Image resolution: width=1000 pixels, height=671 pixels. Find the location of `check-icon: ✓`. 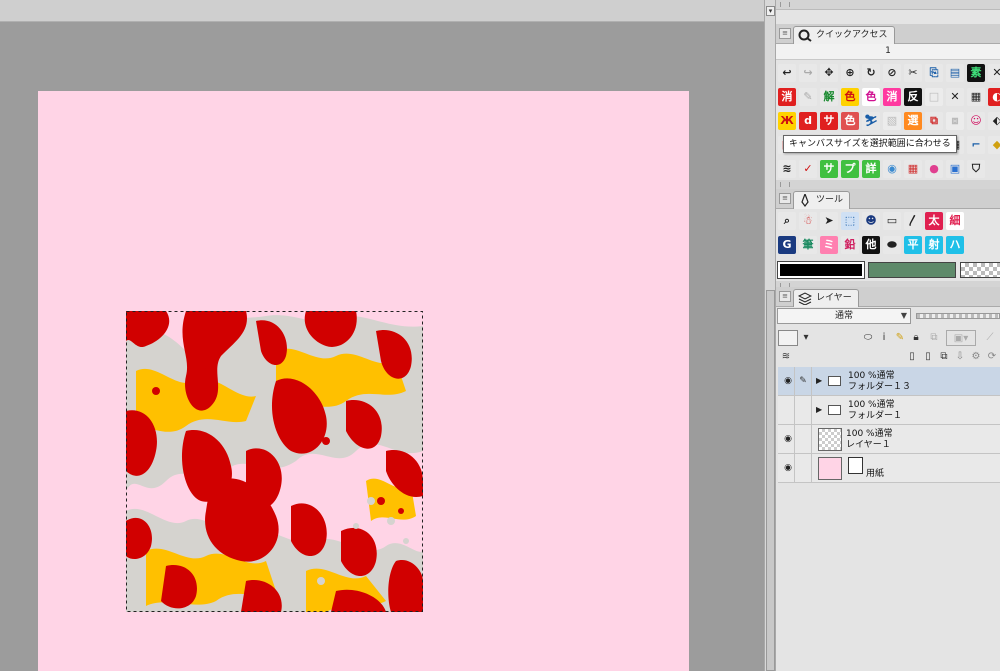

check-icon: ✓ is located at coordinates (808, 169).